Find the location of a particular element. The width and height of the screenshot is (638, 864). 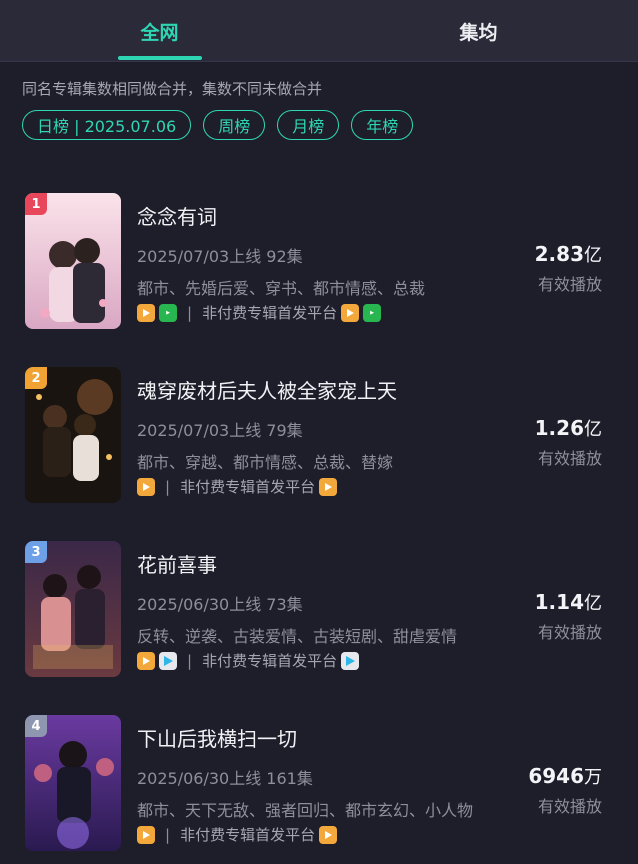

top-tab-bar: 全网 集均 is located at coordinates (319, 31).